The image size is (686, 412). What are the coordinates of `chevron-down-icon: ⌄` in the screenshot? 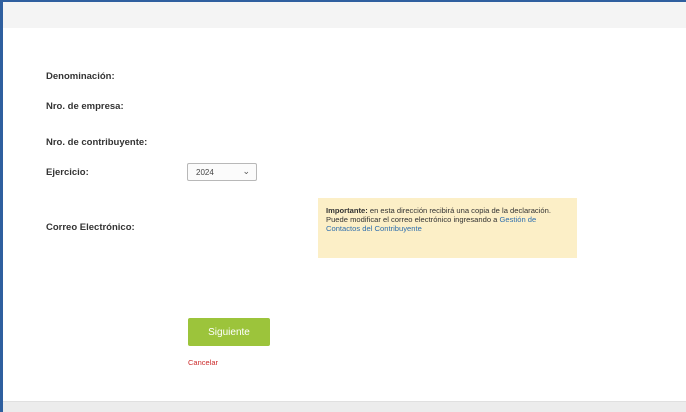 It's located at (246, 171).